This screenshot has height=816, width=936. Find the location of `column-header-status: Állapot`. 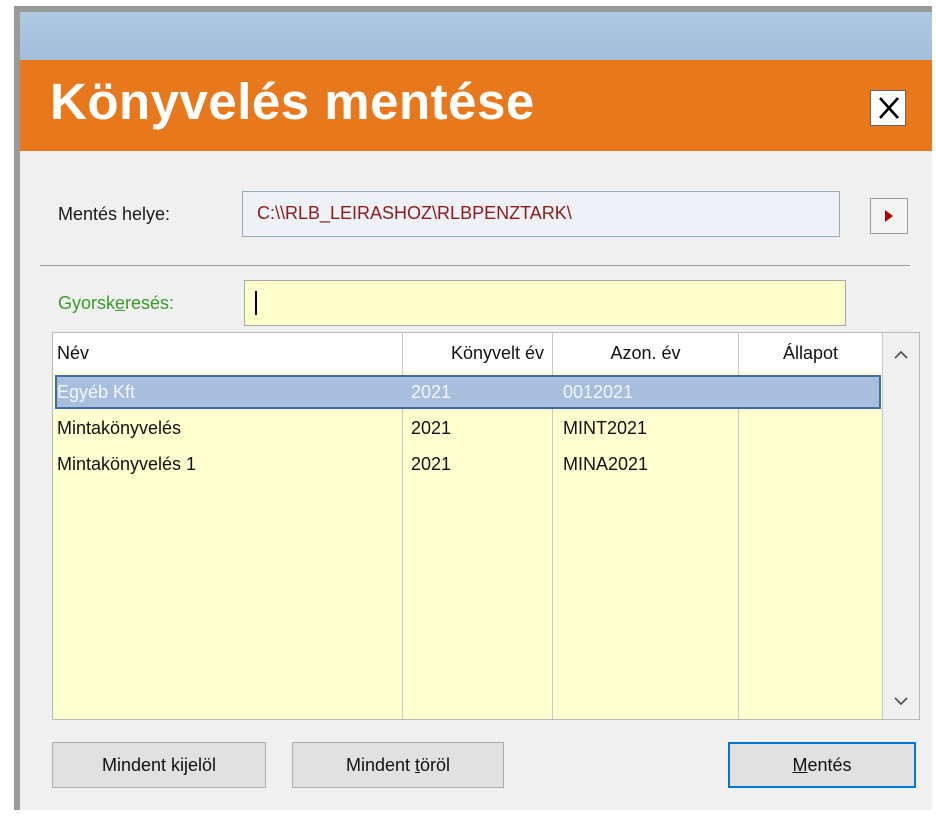

column-header-status: Állapot is located at coordinates (811, 353).